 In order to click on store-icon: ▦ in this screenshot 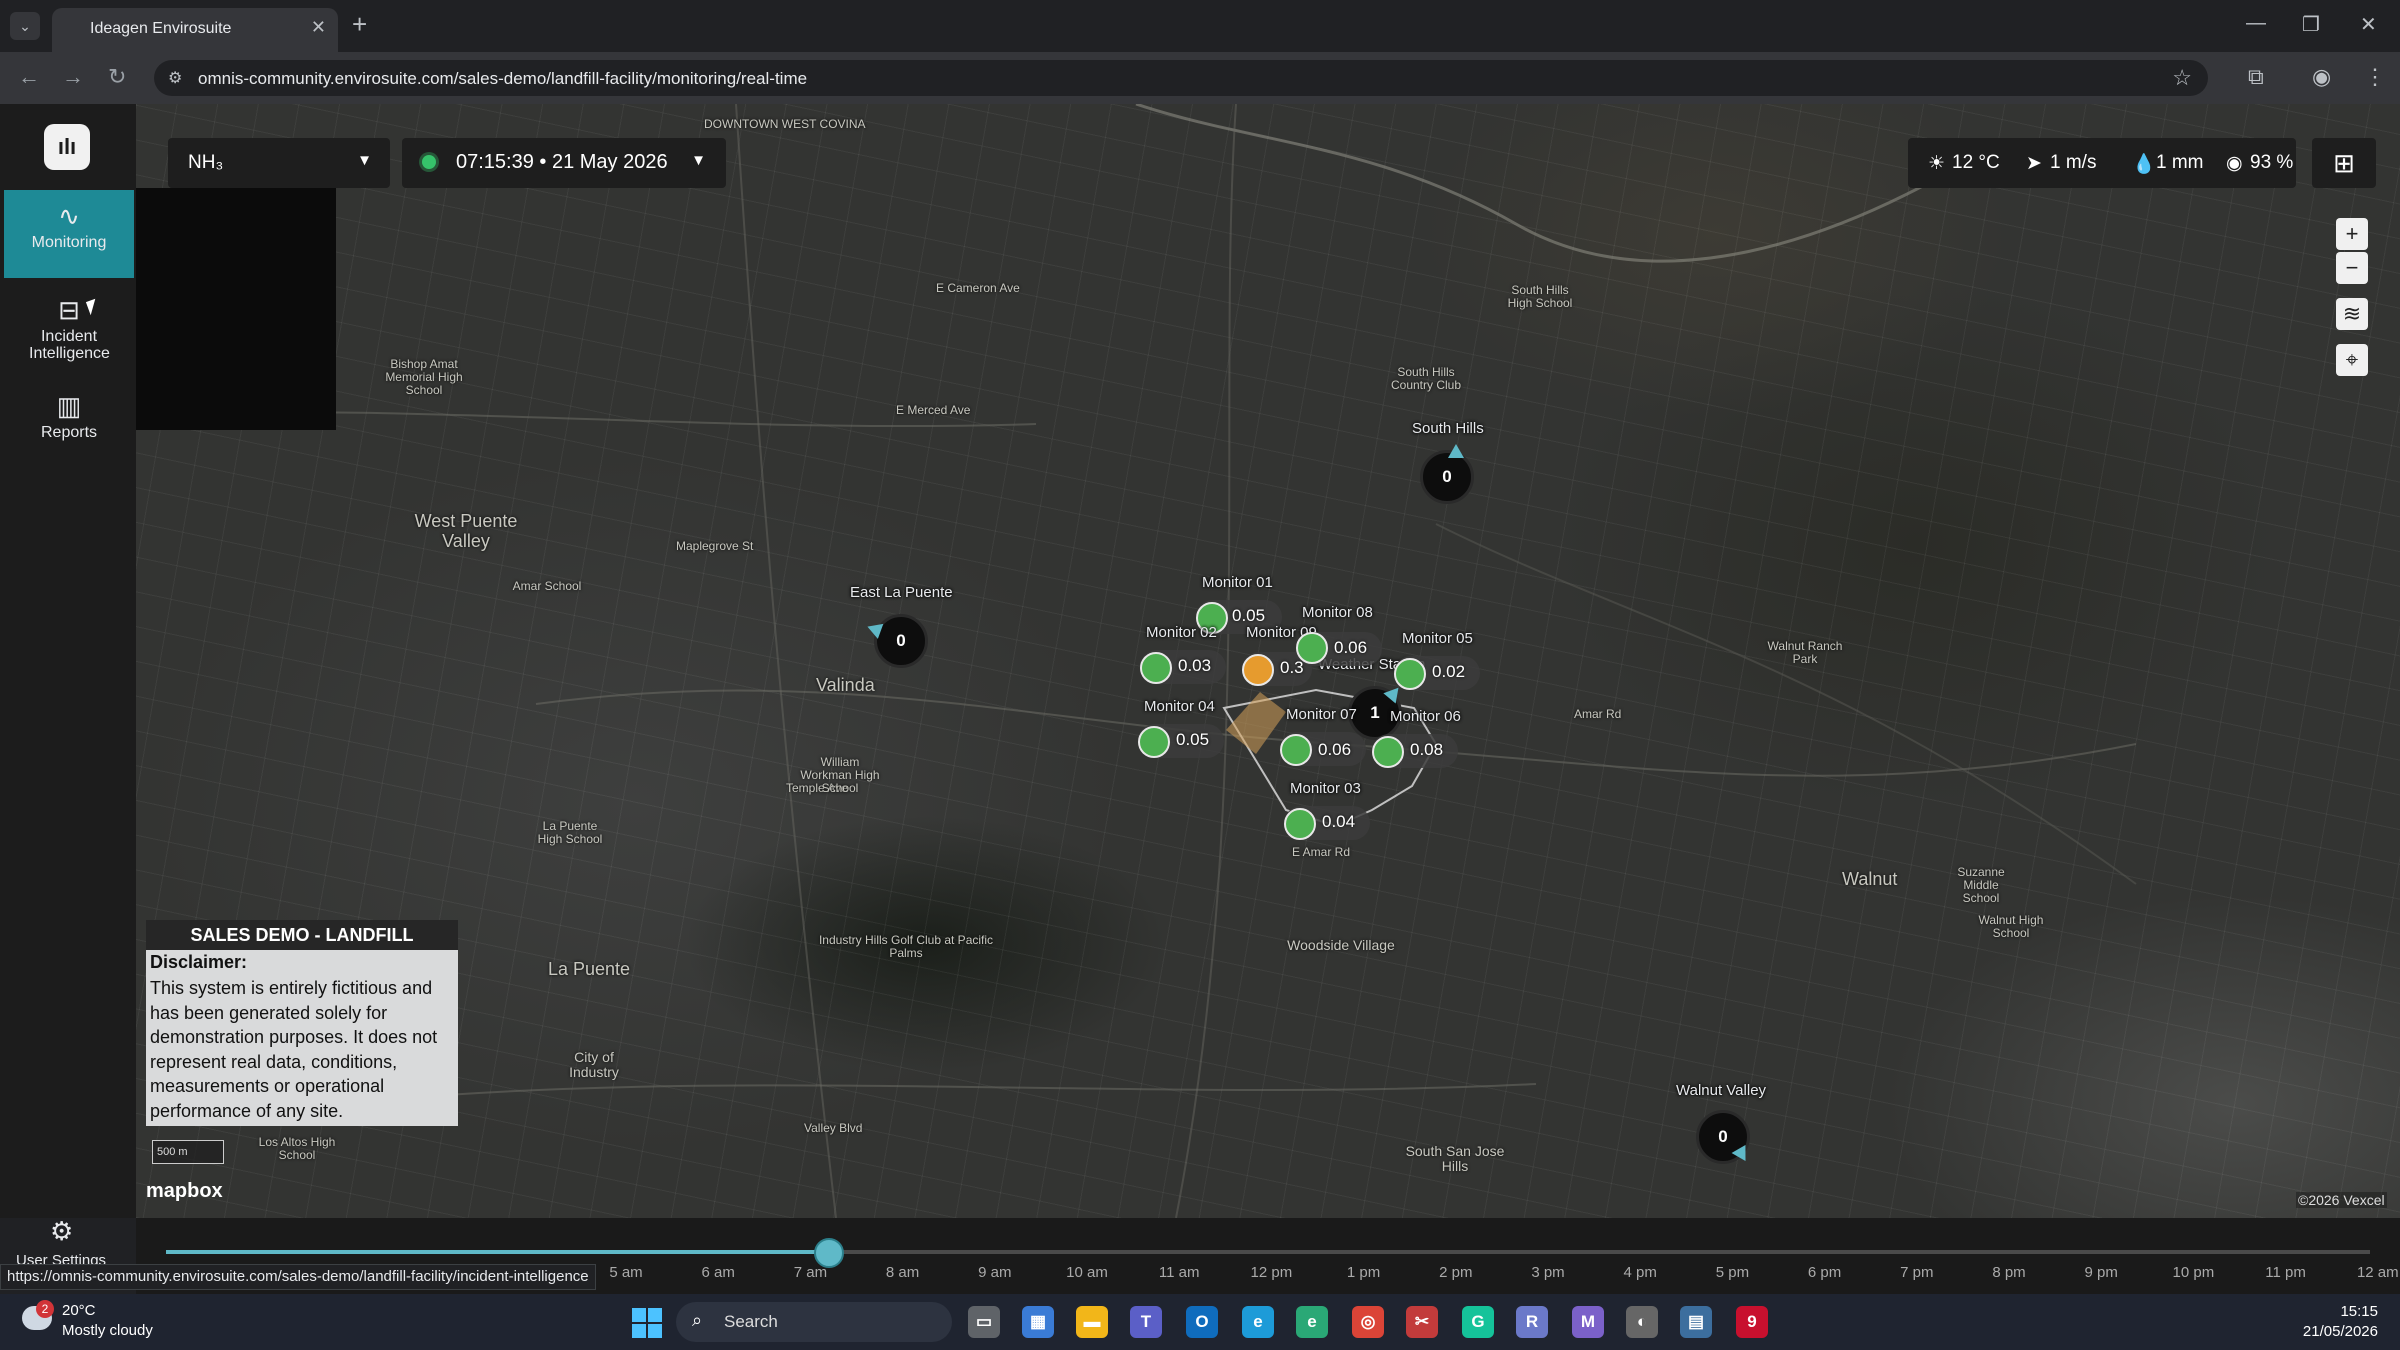, I will do `click(1038, 1322)`.